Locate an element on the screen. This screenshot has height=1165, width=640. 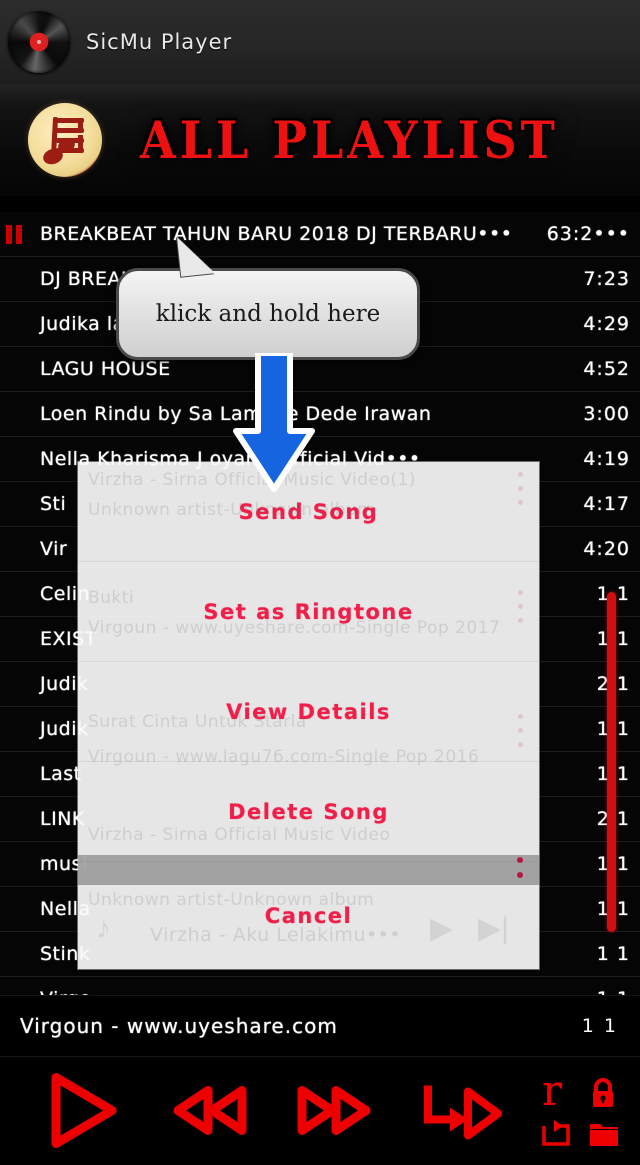
lock-icon is located at coordinates (603, 1095).